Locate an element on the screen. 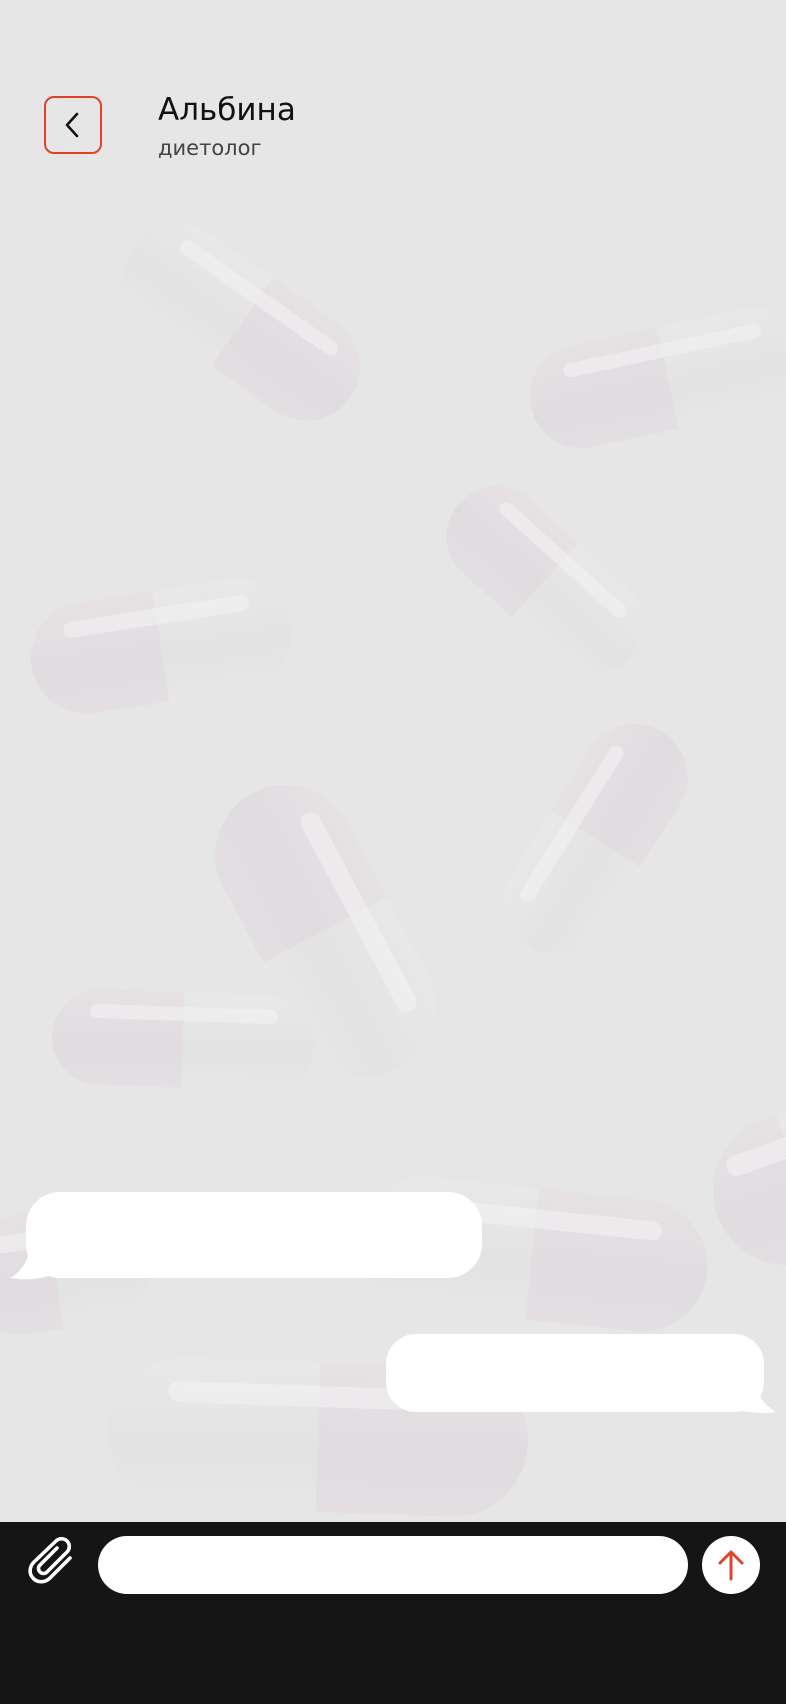 Image resolution: width=786 pixels, height=1704 pixels. incoming-message-bubble is located at coordinates (254, 1235).